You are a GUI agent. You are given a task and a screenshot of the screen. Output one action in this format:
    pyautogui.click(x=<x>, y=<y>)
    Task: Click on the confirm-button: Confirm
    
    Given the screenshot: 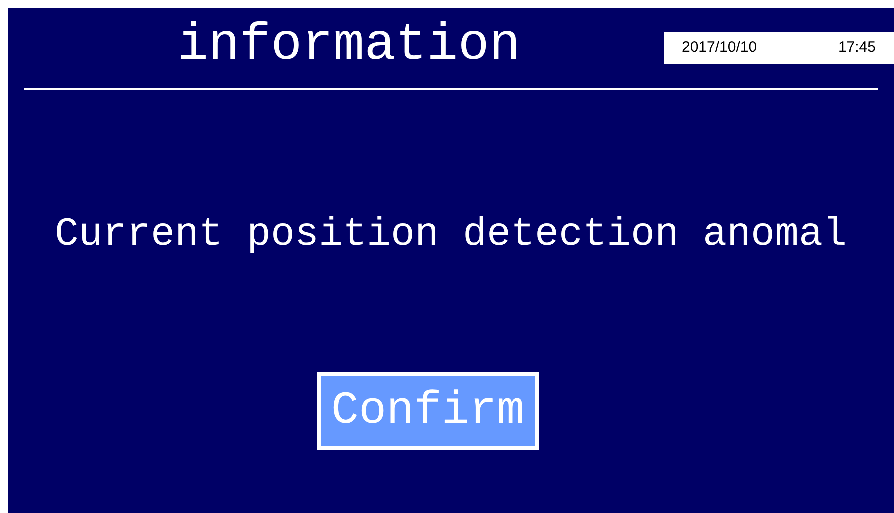 What is the action you would take?
    pyautogui.click(x=428, y=411)
    